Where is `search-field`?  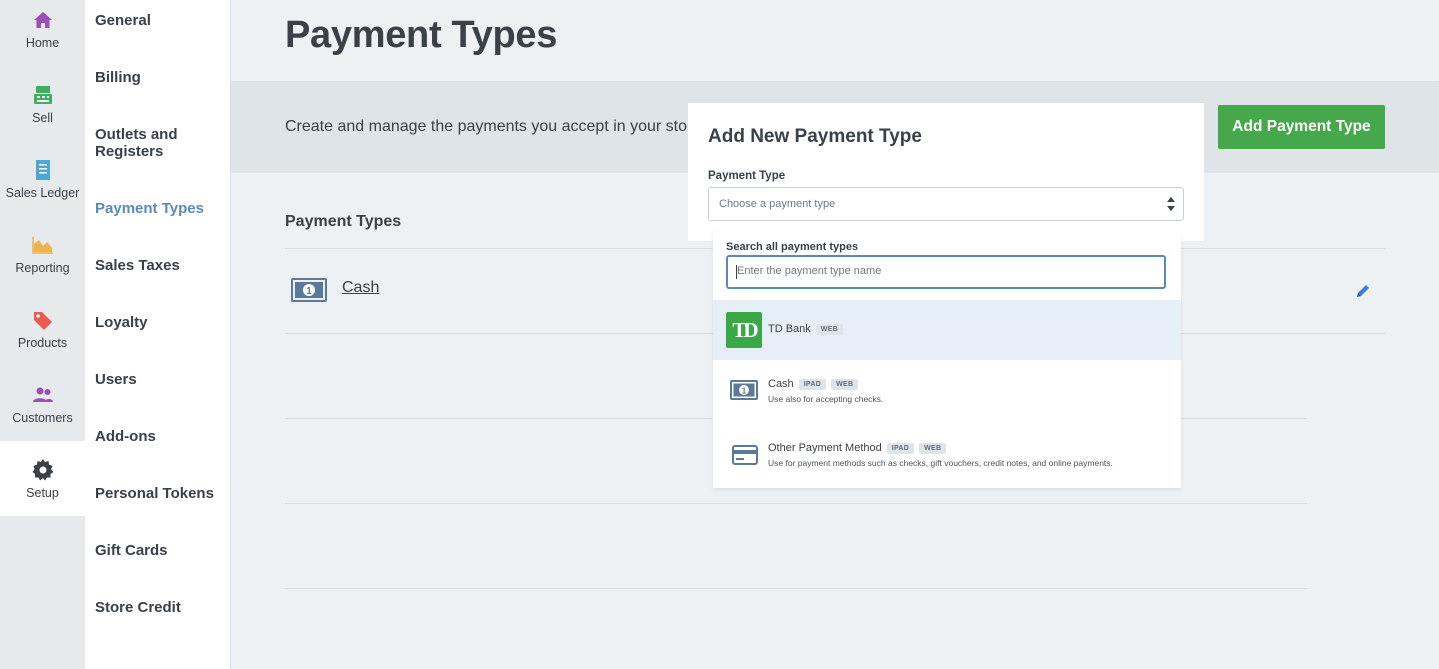
search-field is located at coordinates (946, 272).